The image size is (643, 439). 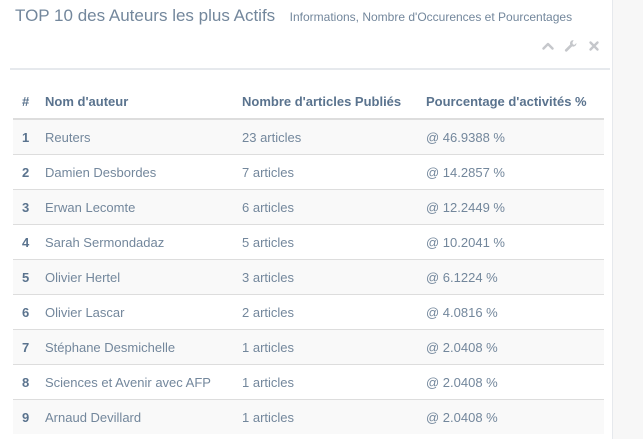 What do you see at coordinates (310, 69) in the screenshot?
I see `header-divider` at bounding box center [310, 69].